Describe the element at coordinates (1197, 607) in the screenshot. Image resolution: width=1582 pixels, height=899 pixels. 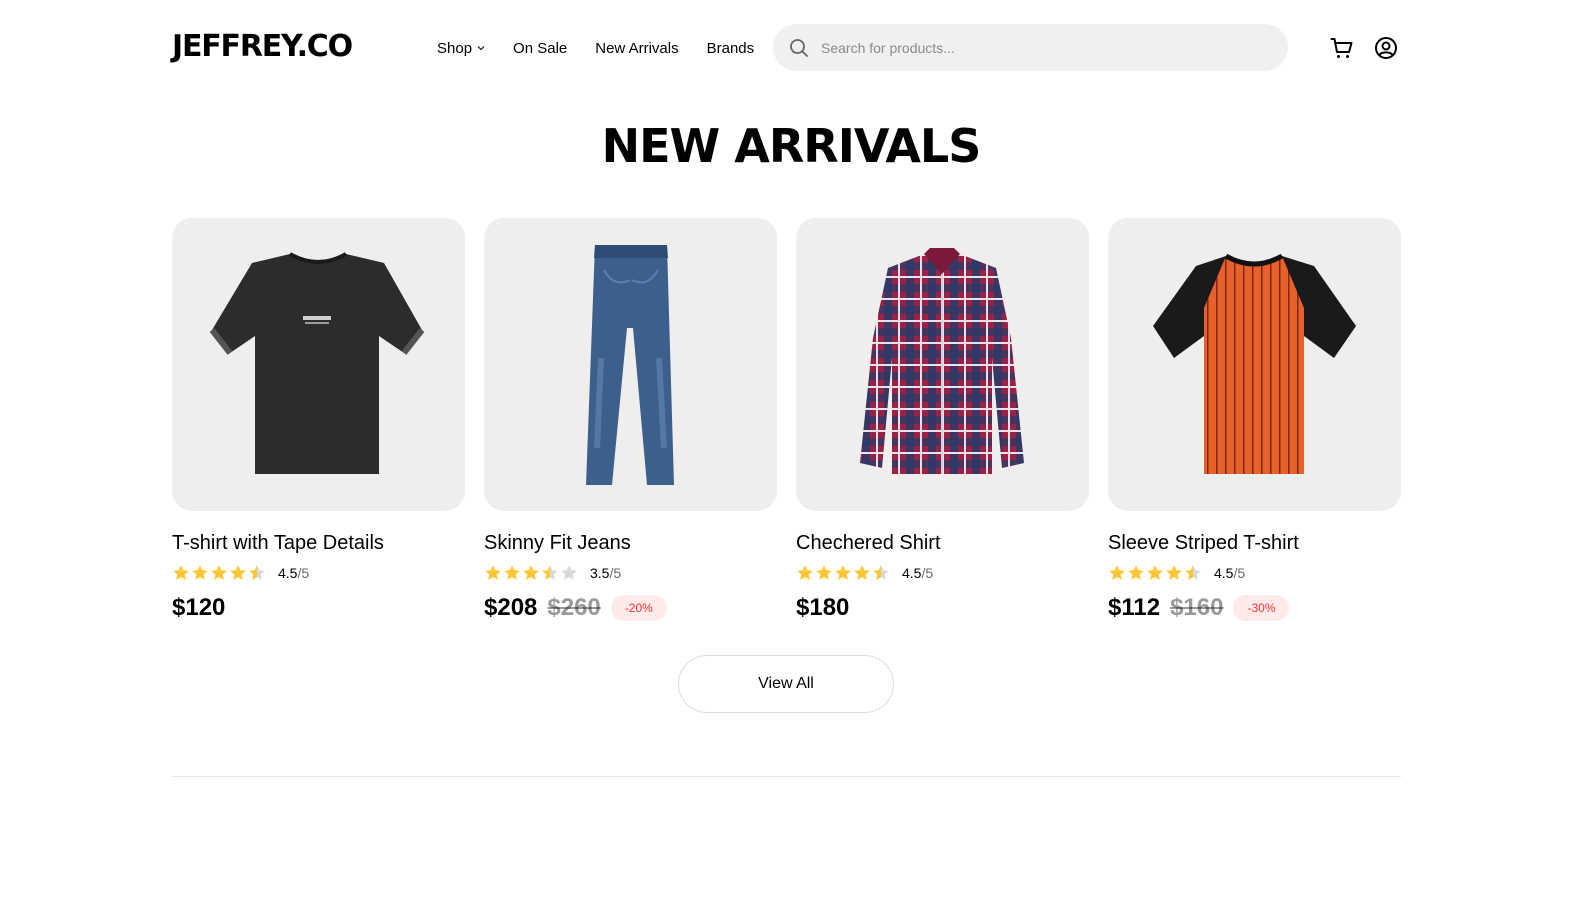
I see `product-old-price: $160` at that location.